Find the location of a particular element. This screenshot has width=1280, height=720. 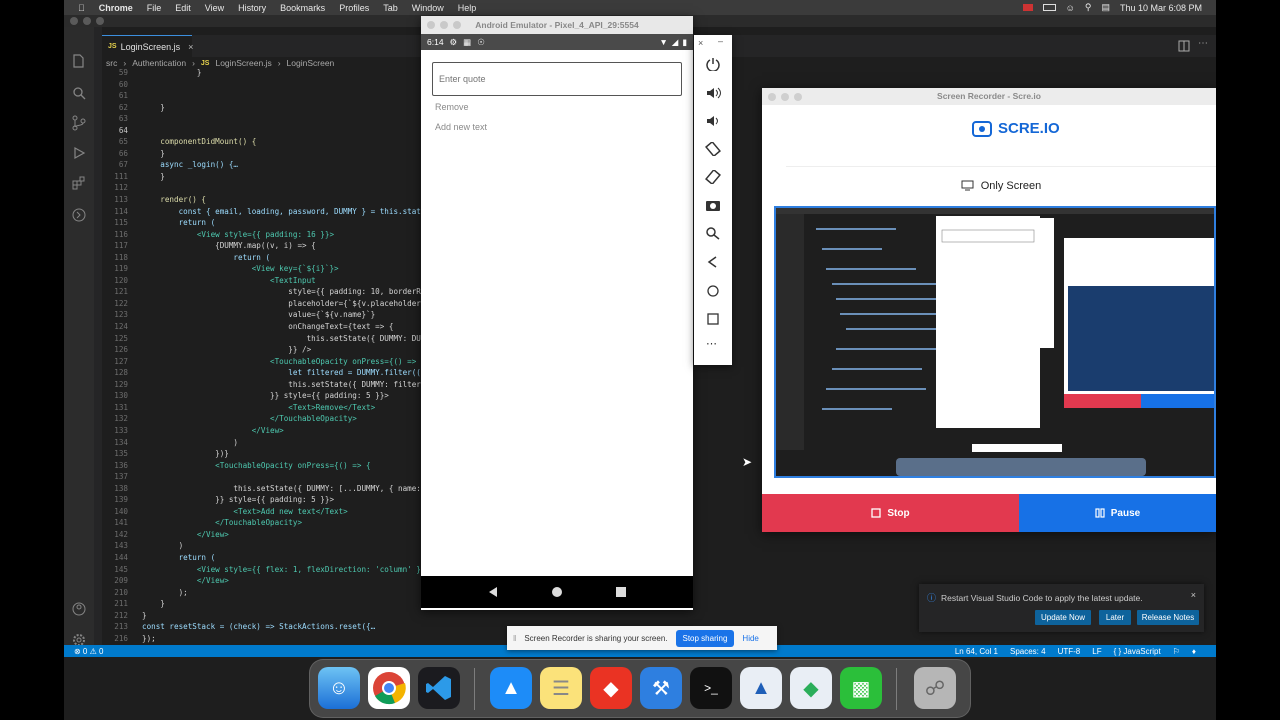

android-studio-icon: ◆ is located at coordinates (811, 688).